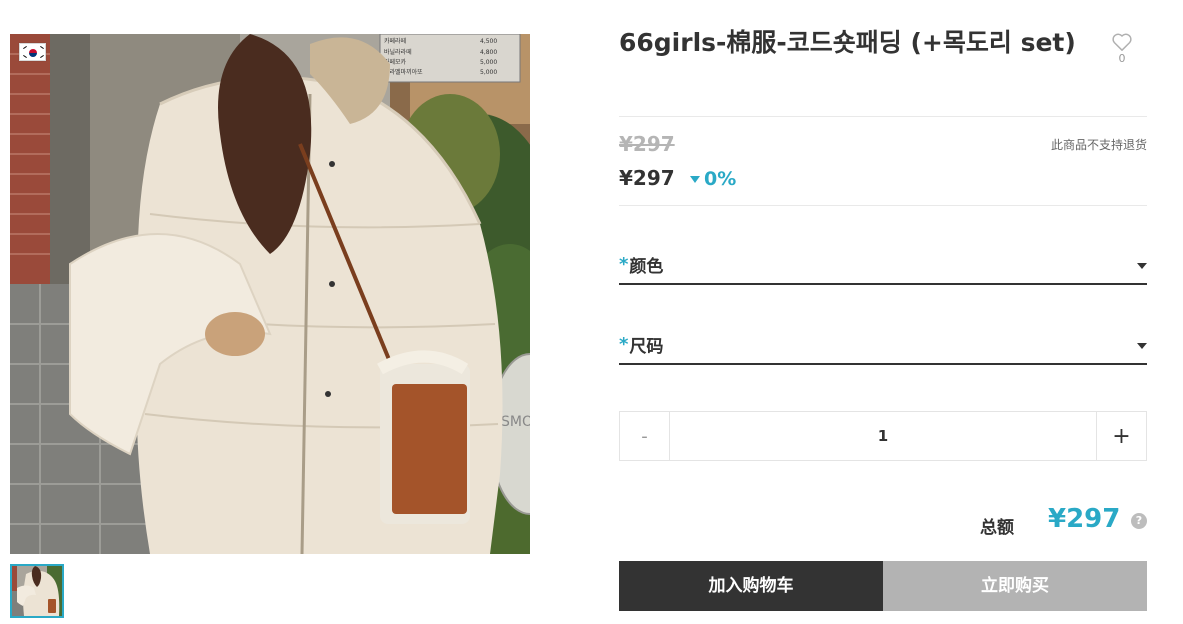  Describe the element at coordinates (32, 52) in the screenshot. I see `korea-flag-icon` at that location.